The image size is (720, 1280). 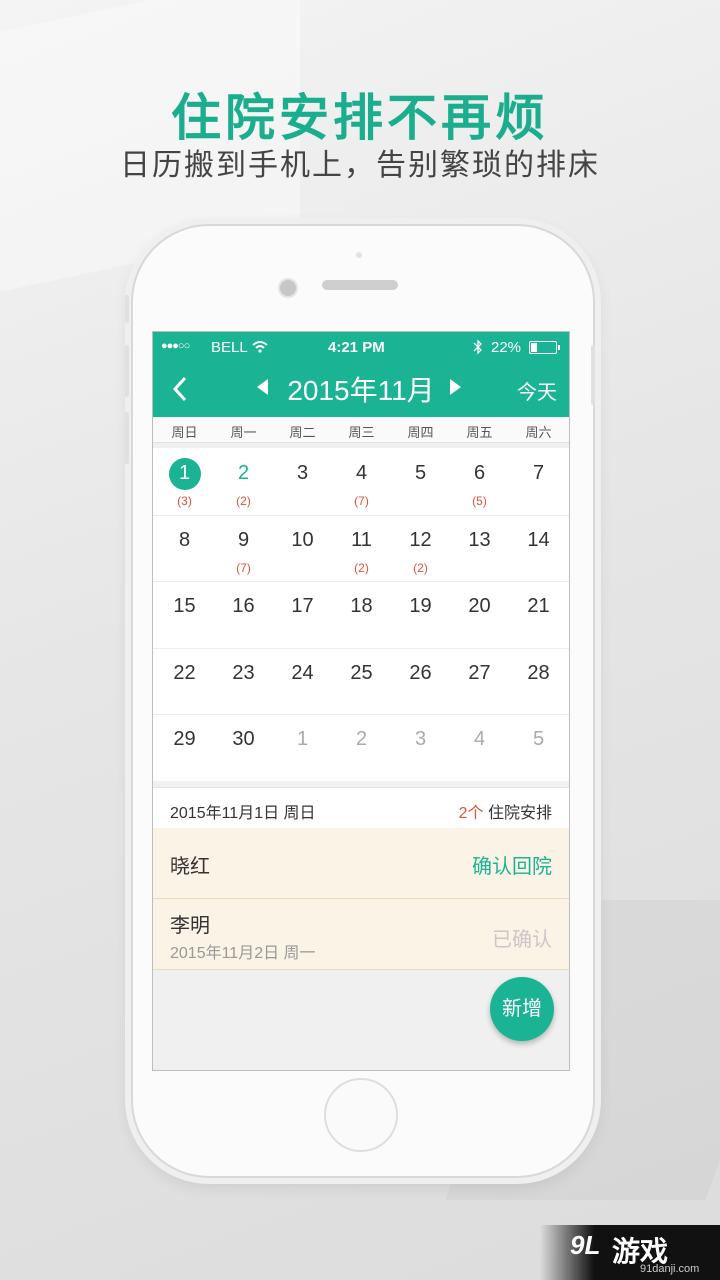 What do you see at coordinates (479, 673) in the screenshot?
I see `day-number: 27` at bounding box center [479, 673].